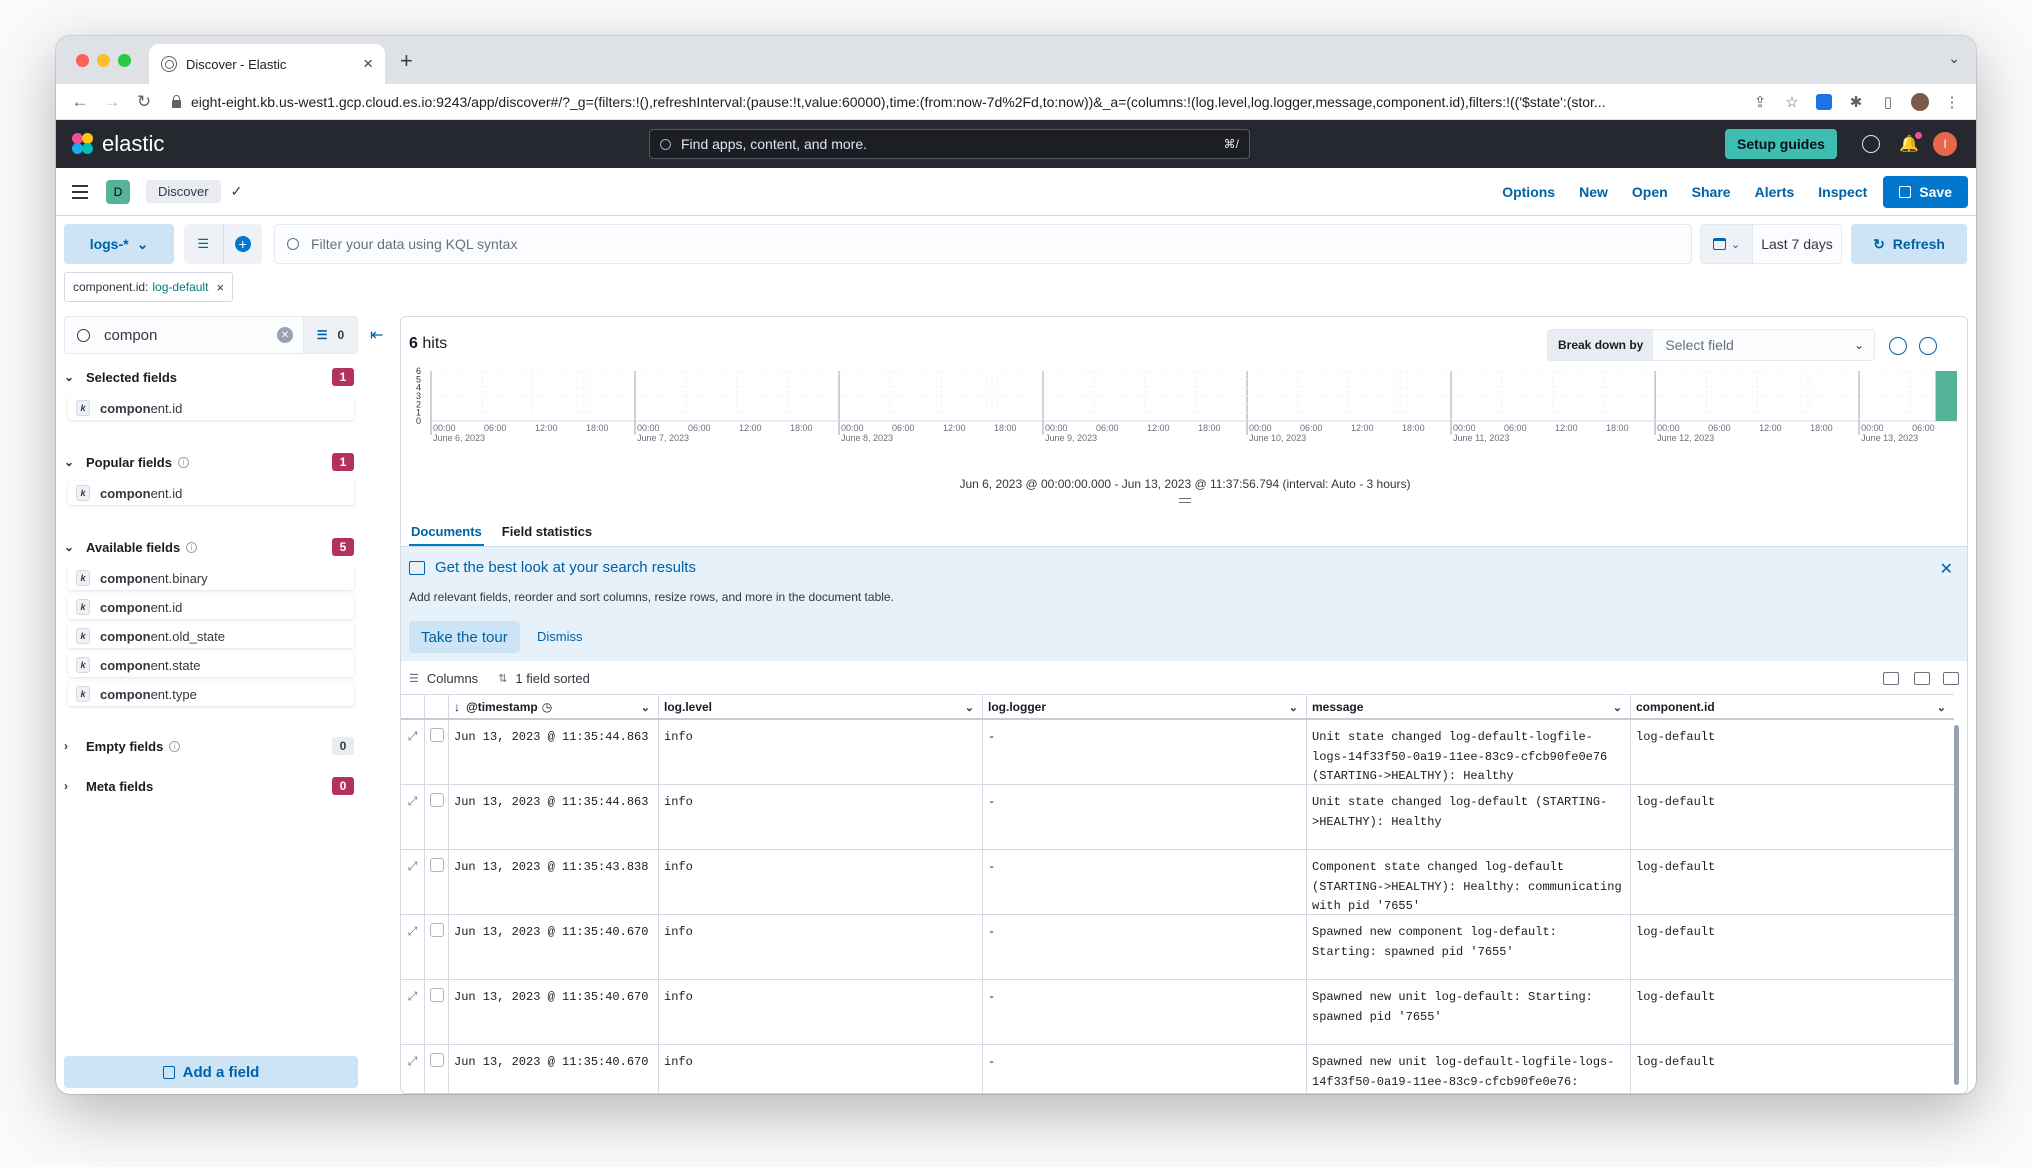  I want to click on new-menu-item: New, so click(1593, 192).